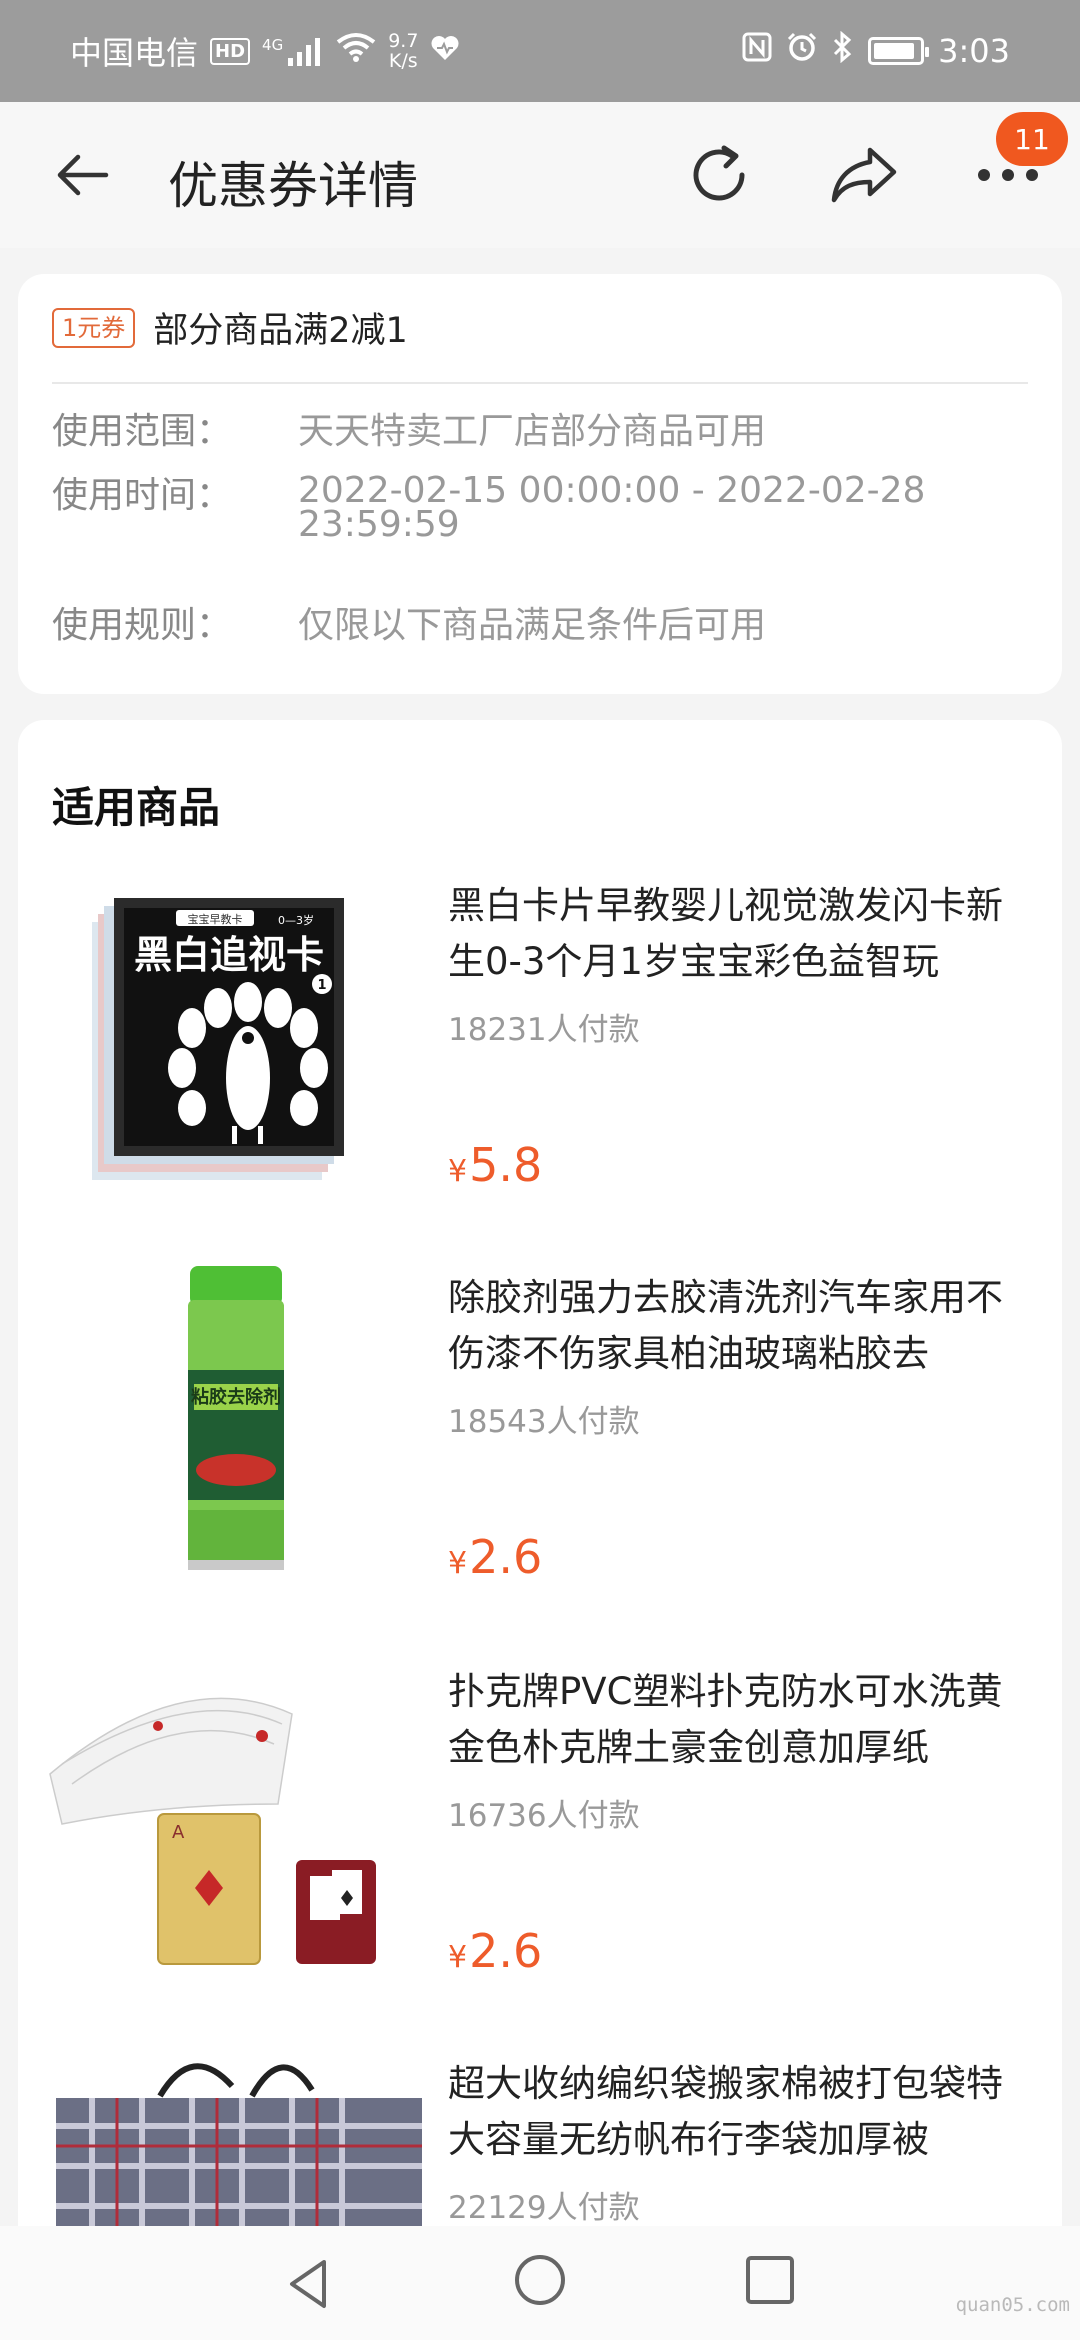 The image size is (1080, 2340). What do you see at coordinates (540, 383) in the screenshot?
I see `divider` at bounding box center [540, 383].